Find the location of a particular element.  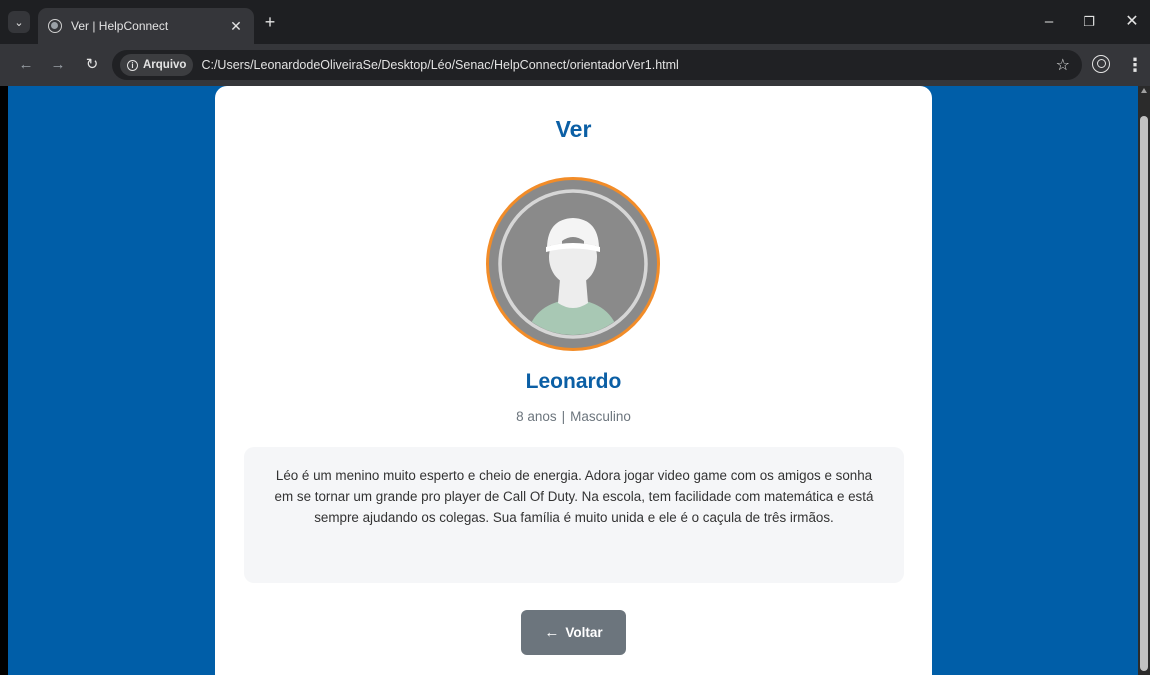

globe-icon is located at coordinates (55, 26).